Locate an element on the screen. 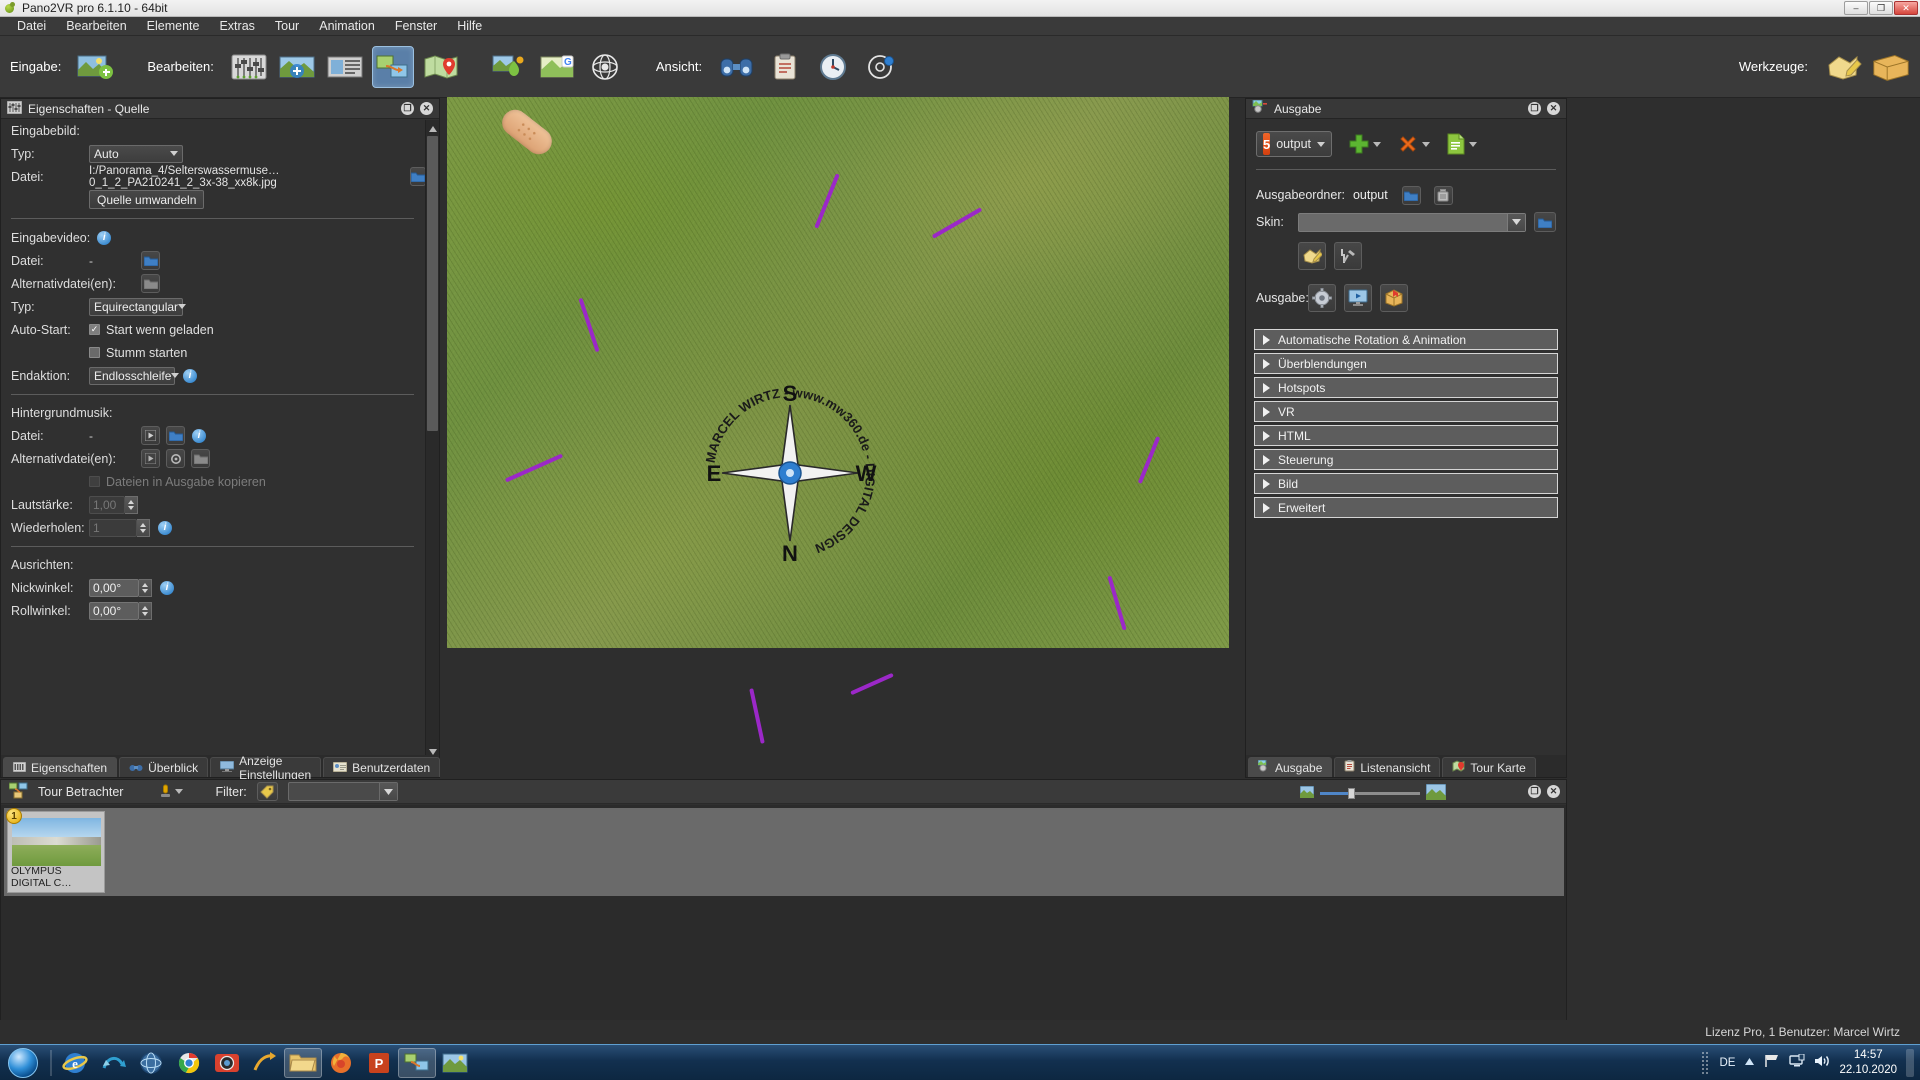  clipboard-button is located at coordinates (785, 67).